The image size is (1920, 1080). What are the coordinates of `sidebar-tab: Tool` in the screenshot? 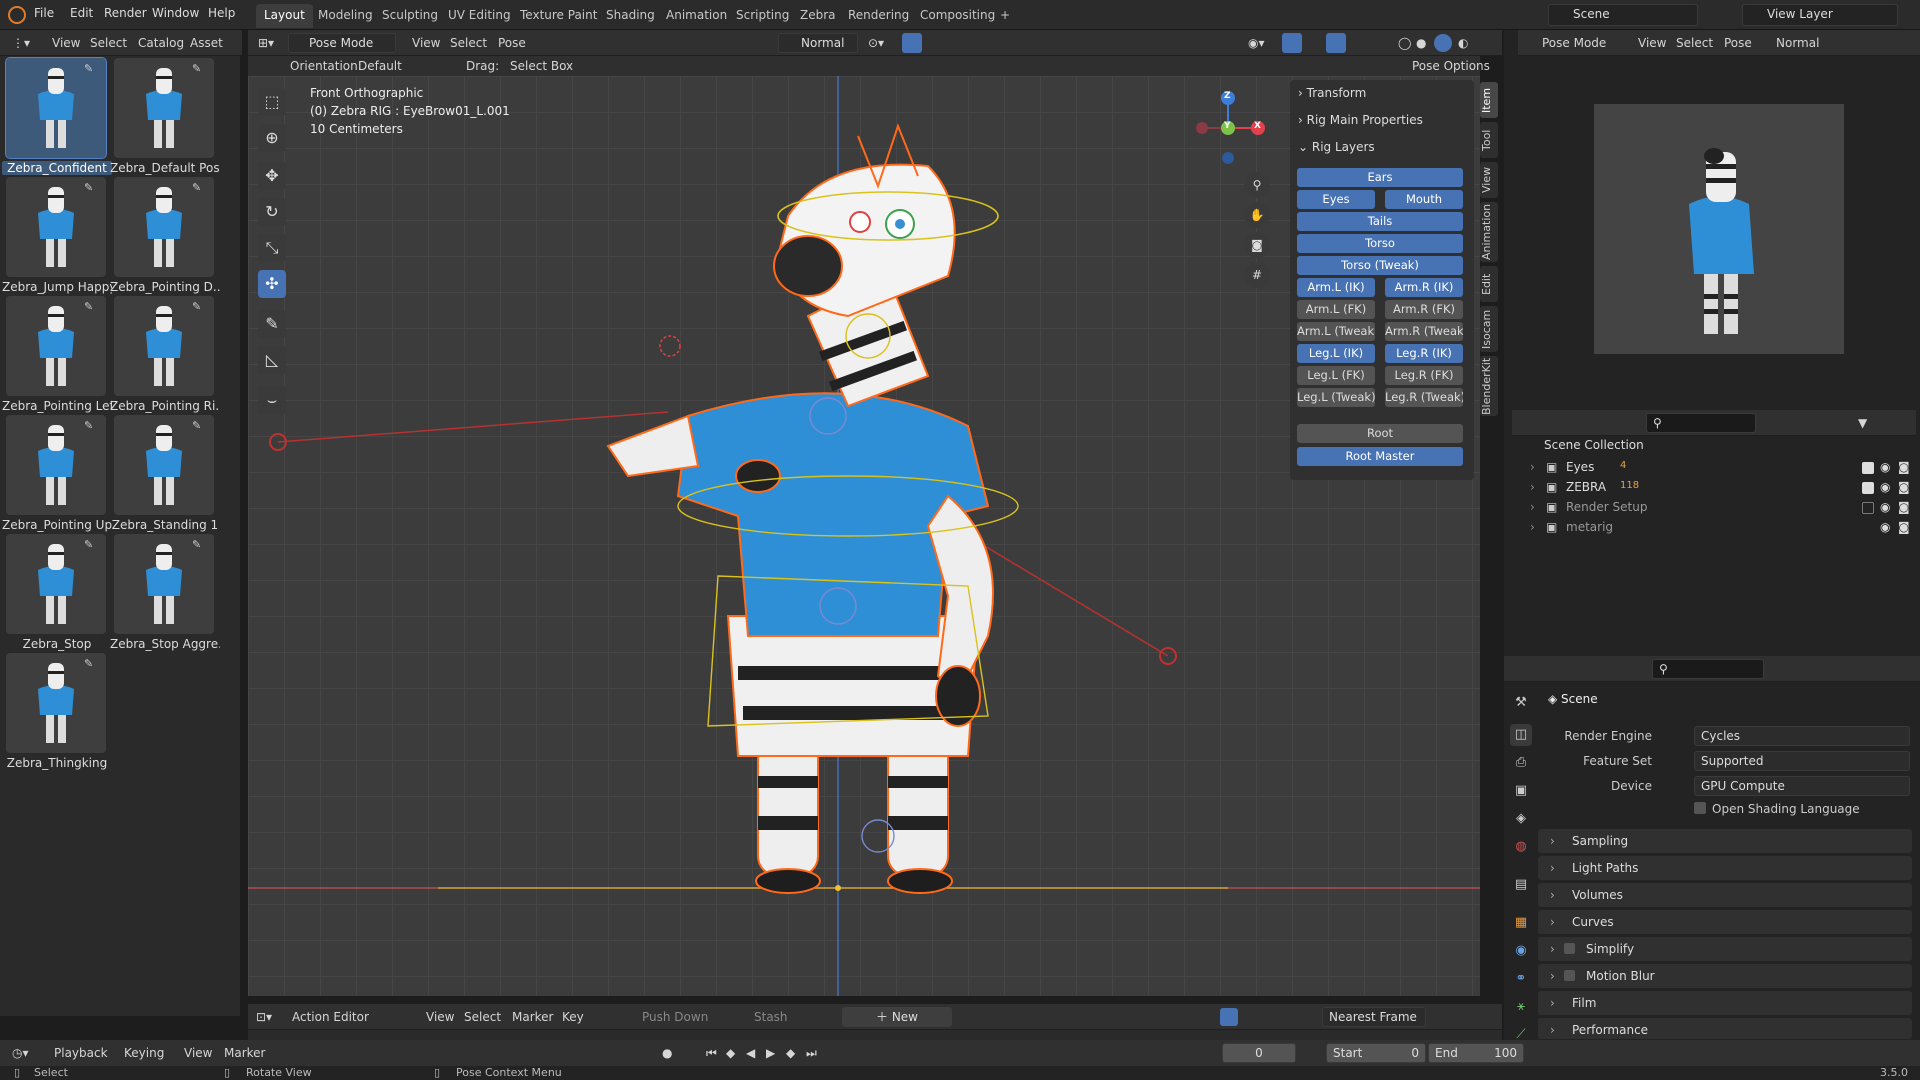 It's located at (1489, 140).